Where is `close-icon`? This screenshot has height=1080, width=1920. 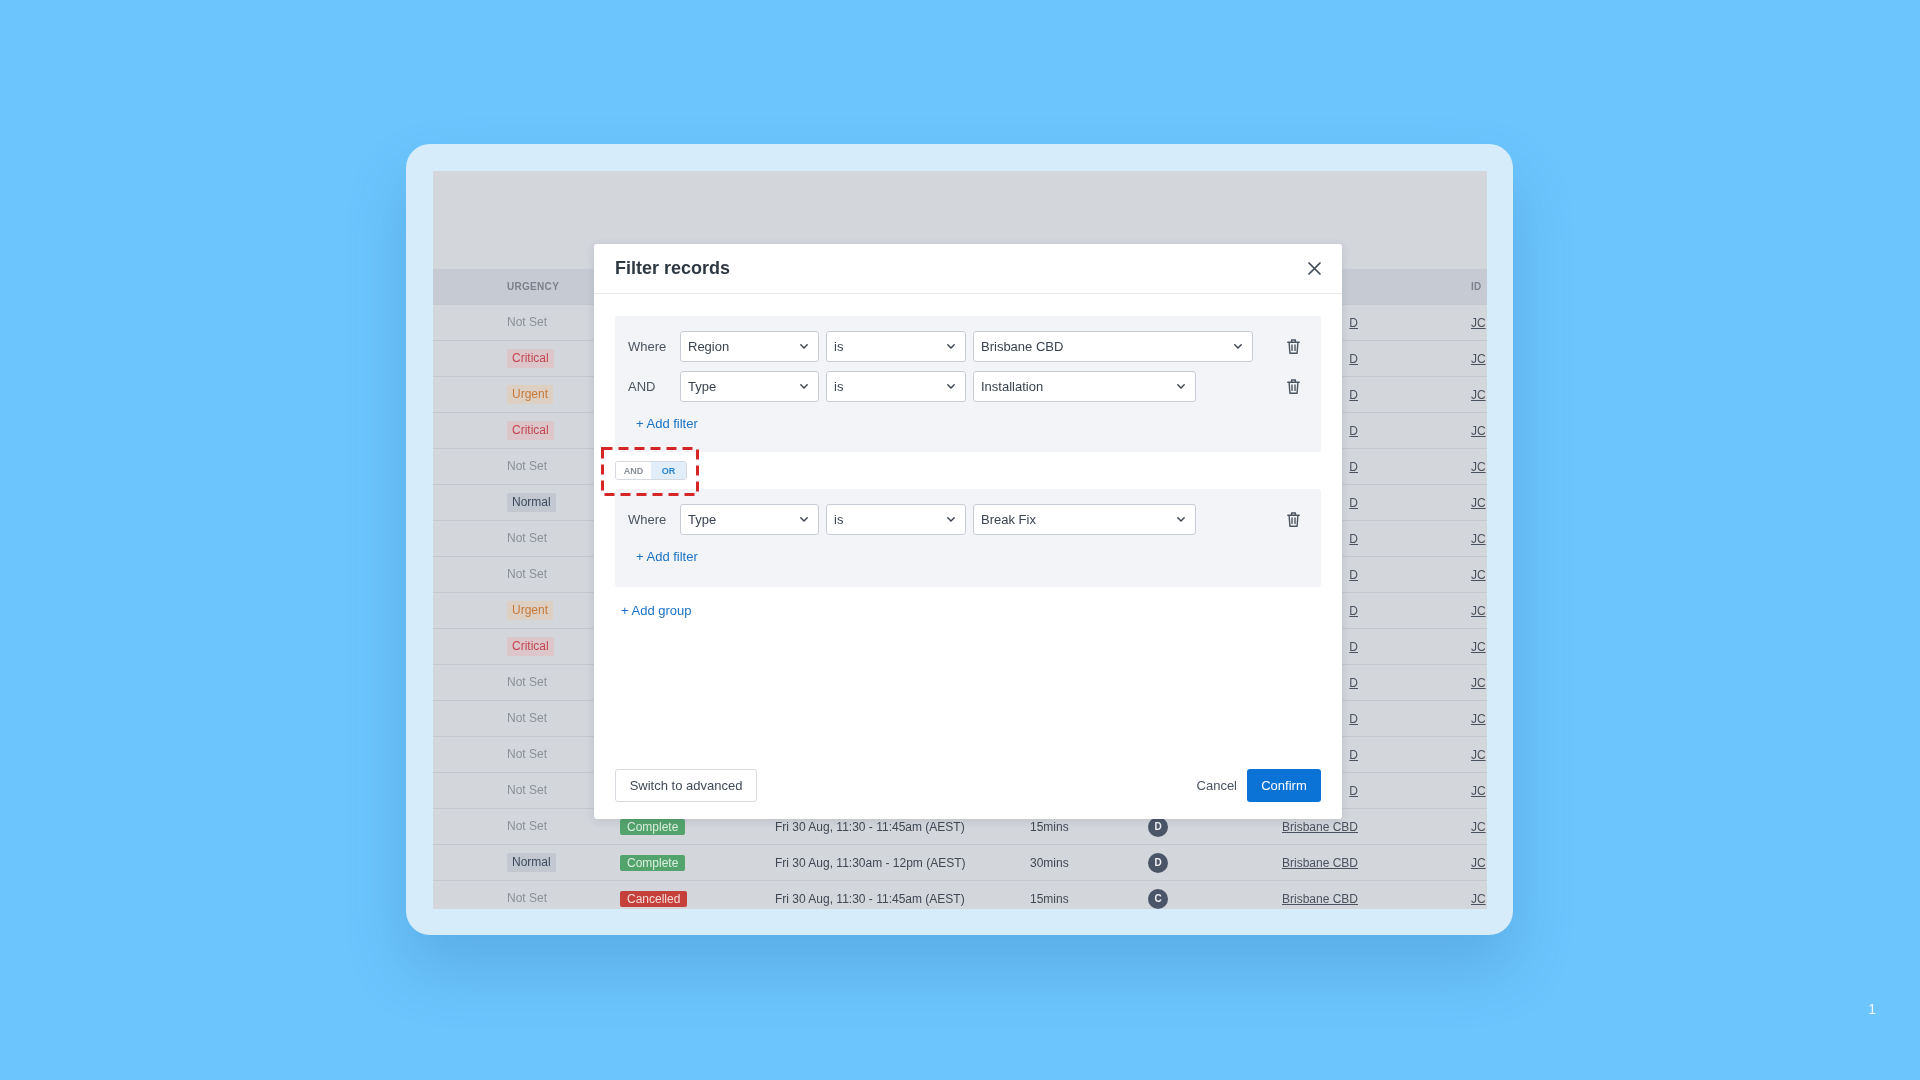
close-icon is located at coordinates (1314, 268).